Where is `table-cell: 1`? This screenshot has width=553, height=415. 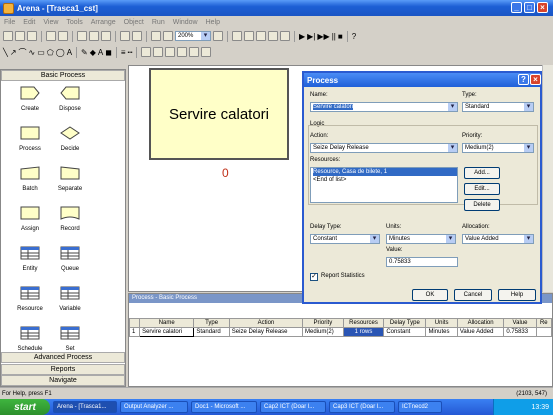
table-cell: 1 is located at coordinates (134, 332).